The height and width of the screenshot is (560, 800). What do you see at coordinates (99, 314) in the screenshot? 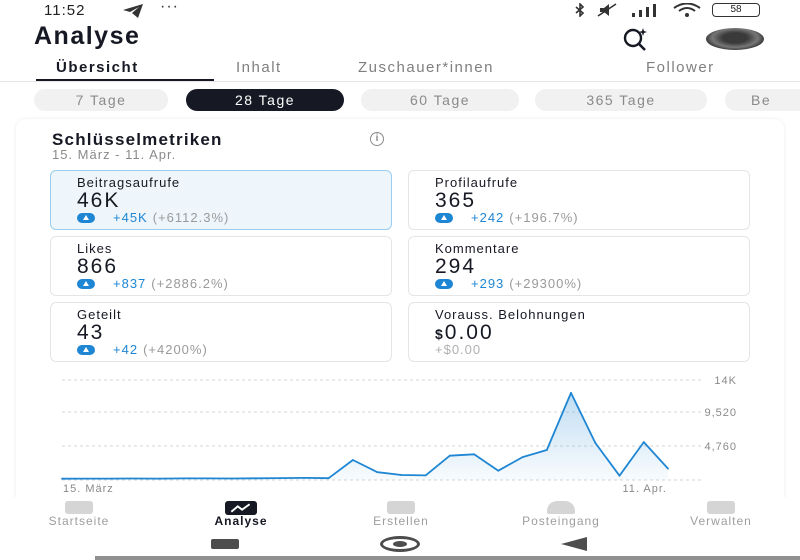
I see `metric-label: Geteilt` at bounding box center [99, 314].